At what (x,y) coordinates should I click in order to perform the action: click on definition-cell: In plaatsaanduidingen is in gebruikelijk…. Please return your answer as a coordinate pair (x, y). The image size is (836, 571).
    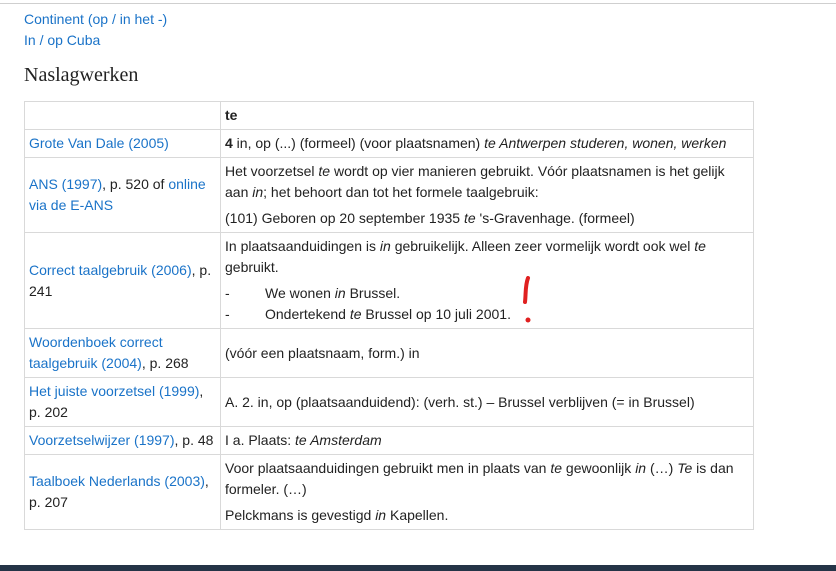
    Looking at the image, I should click on (487, 280).